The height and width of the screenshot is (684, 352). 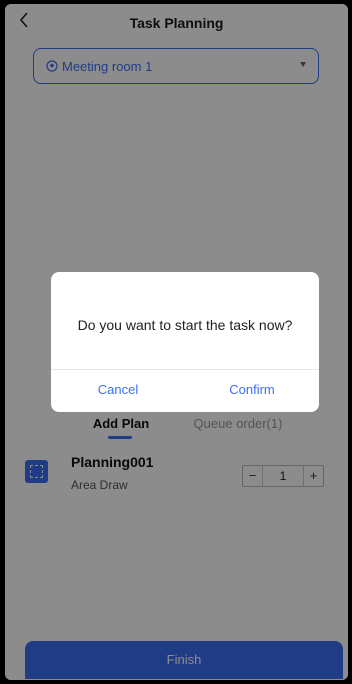 What do you see at coordinates (185, 369) in the screenshot?
I see `dialog-divider` at bounding box center [185, 369].